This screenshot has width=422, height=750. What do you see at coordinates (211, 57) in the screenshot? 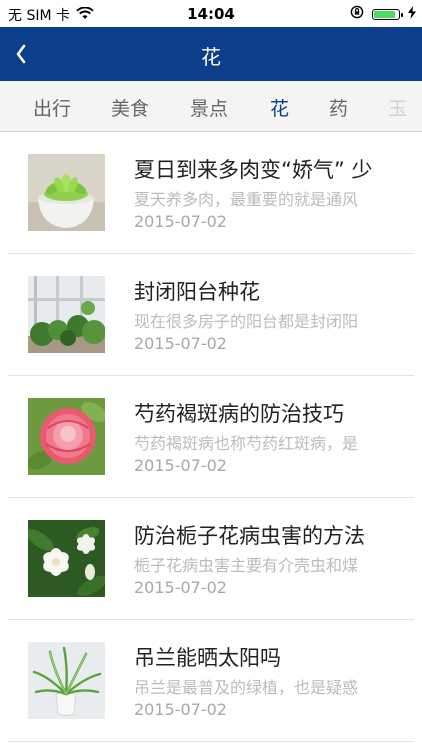
I see `page-title: 花` at bounding box center [211, 57].